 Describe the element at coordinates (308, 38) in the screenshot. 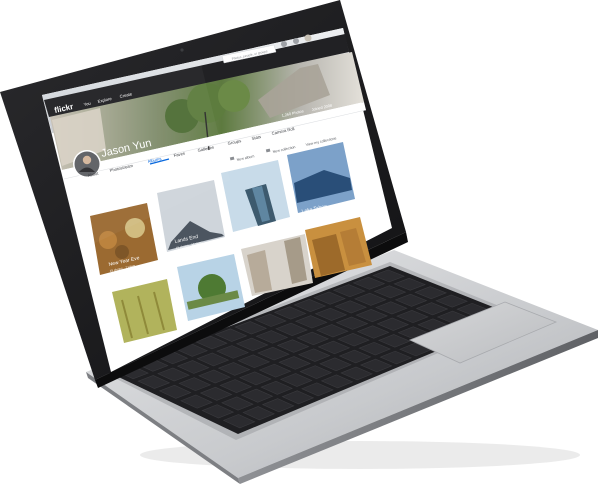

I see `user-menu-icon` at that location.